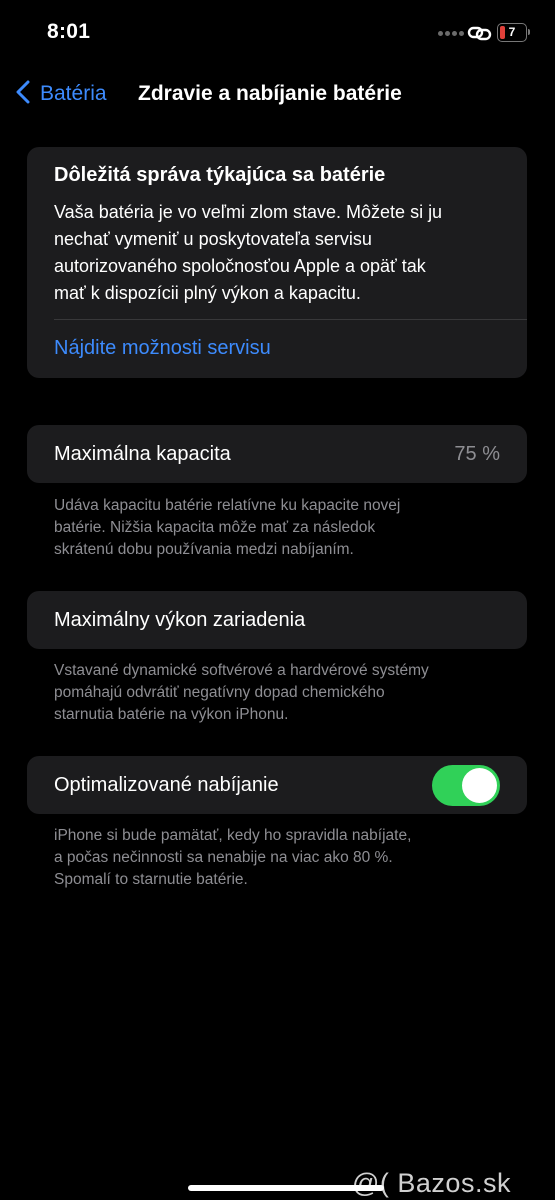 This screenshot has height=1200, width=555. Describe the element at coordinates (270, 93) in the screenshot. I see `page-title: Zdravie a nabíjanie batérie` at that location.